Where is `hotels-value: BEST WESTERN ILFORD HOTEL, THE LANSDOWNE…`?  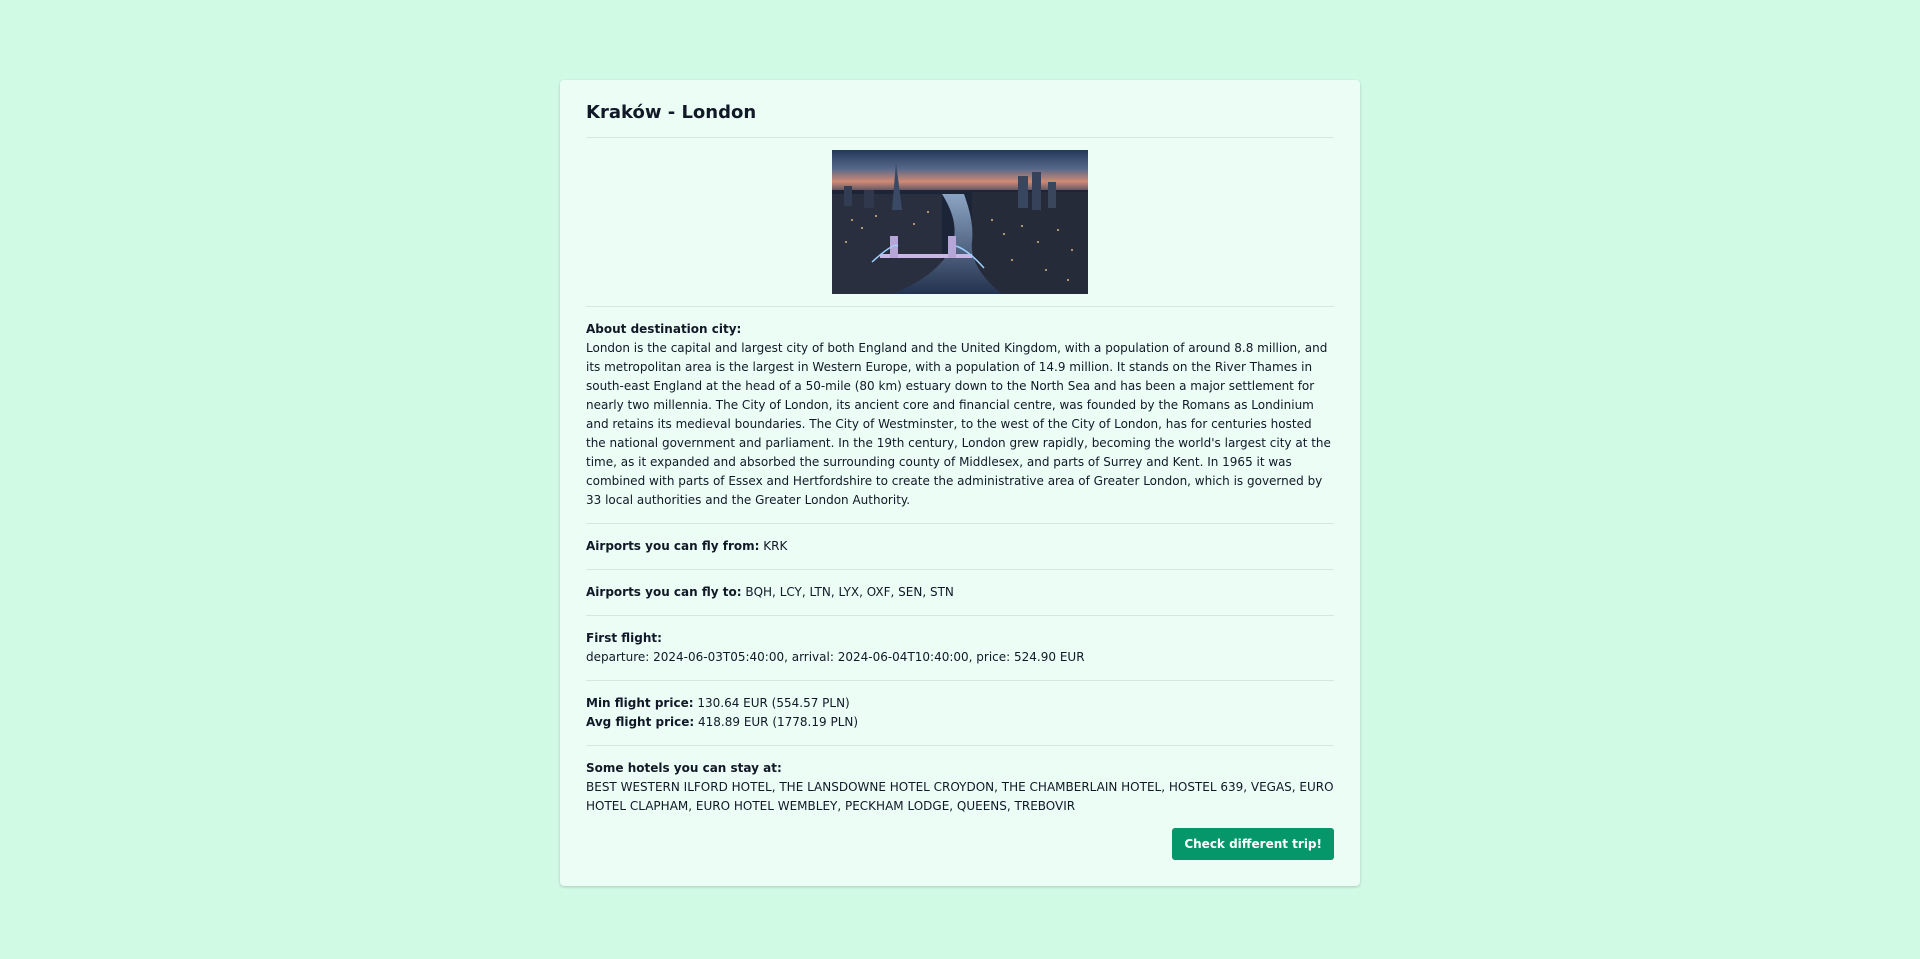
hotels-value: BEST WESTERN ILFORD HOTEL, THE LANSDOWNE… is located at coordinates (960, 796).